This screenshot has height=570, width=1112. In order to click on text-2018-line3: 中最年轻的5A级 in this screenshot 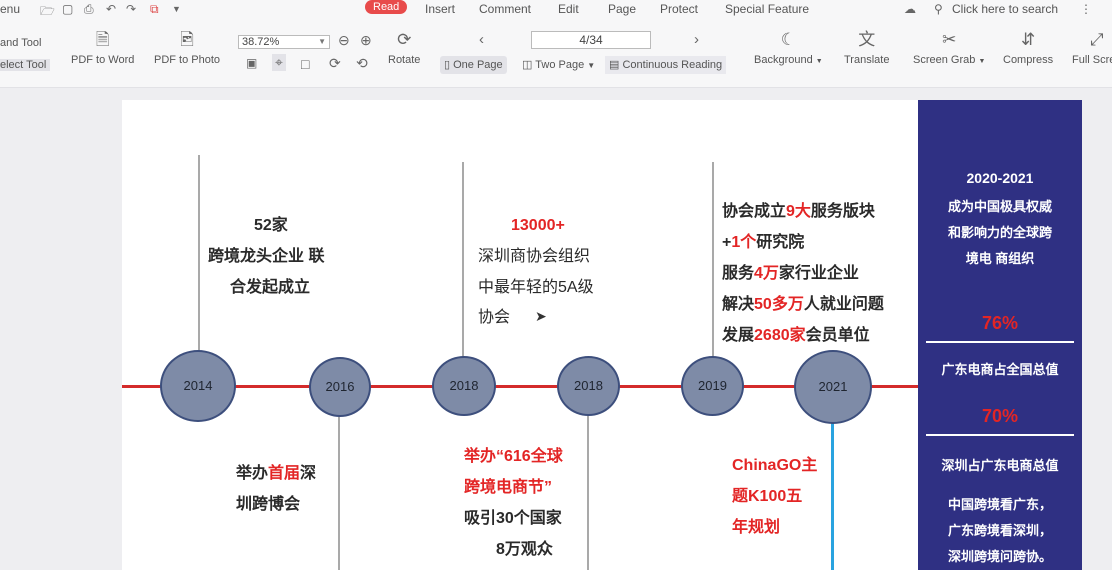, I will do `click(536, 287)`.